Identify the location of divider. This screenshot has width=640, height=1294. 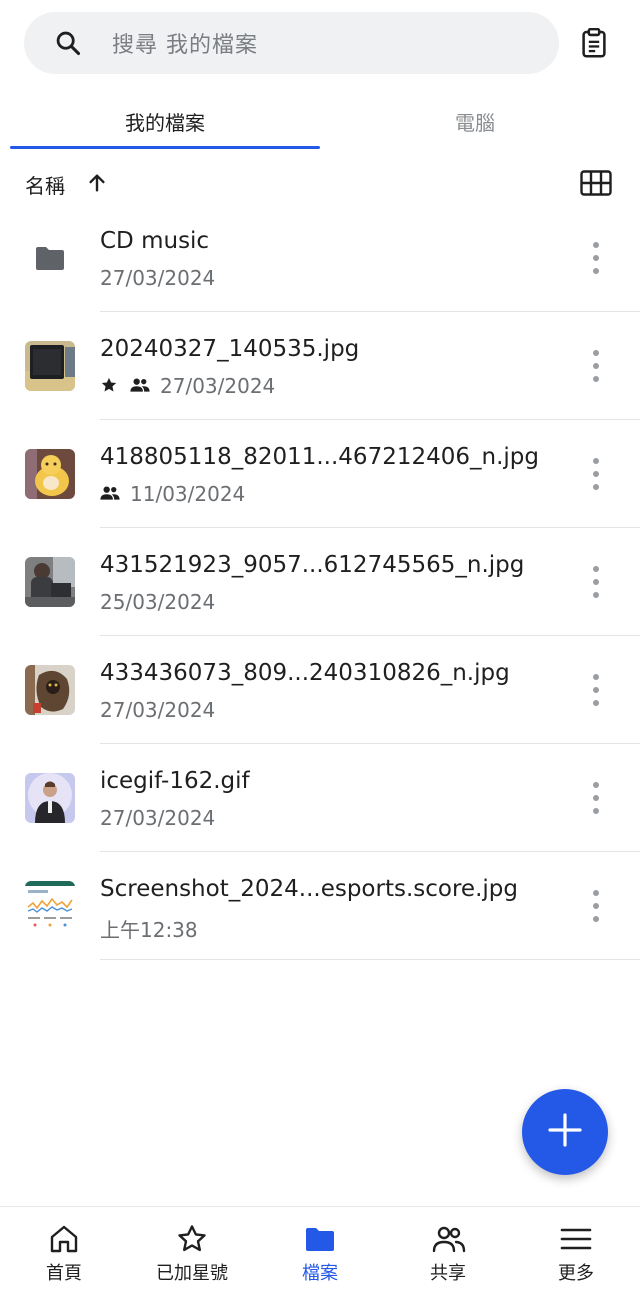
(370, 959).